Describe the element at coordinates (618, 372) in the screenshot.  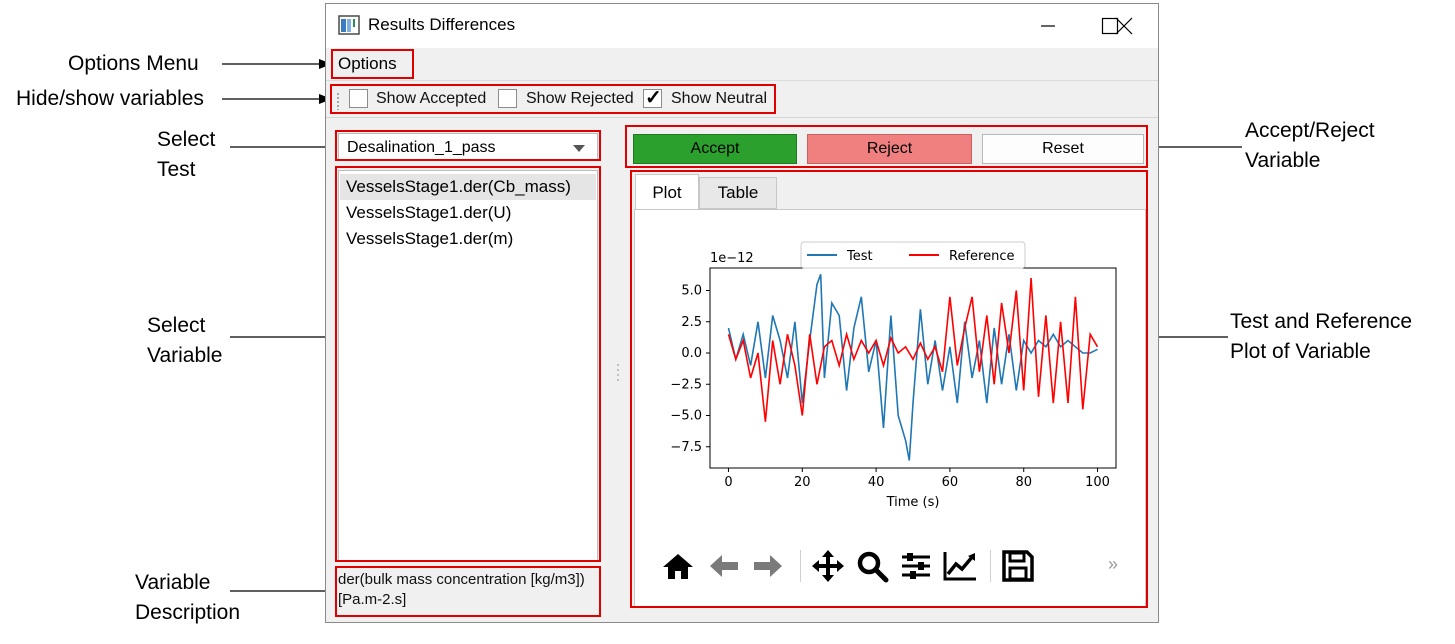
I see `splitter-handle` at that location.